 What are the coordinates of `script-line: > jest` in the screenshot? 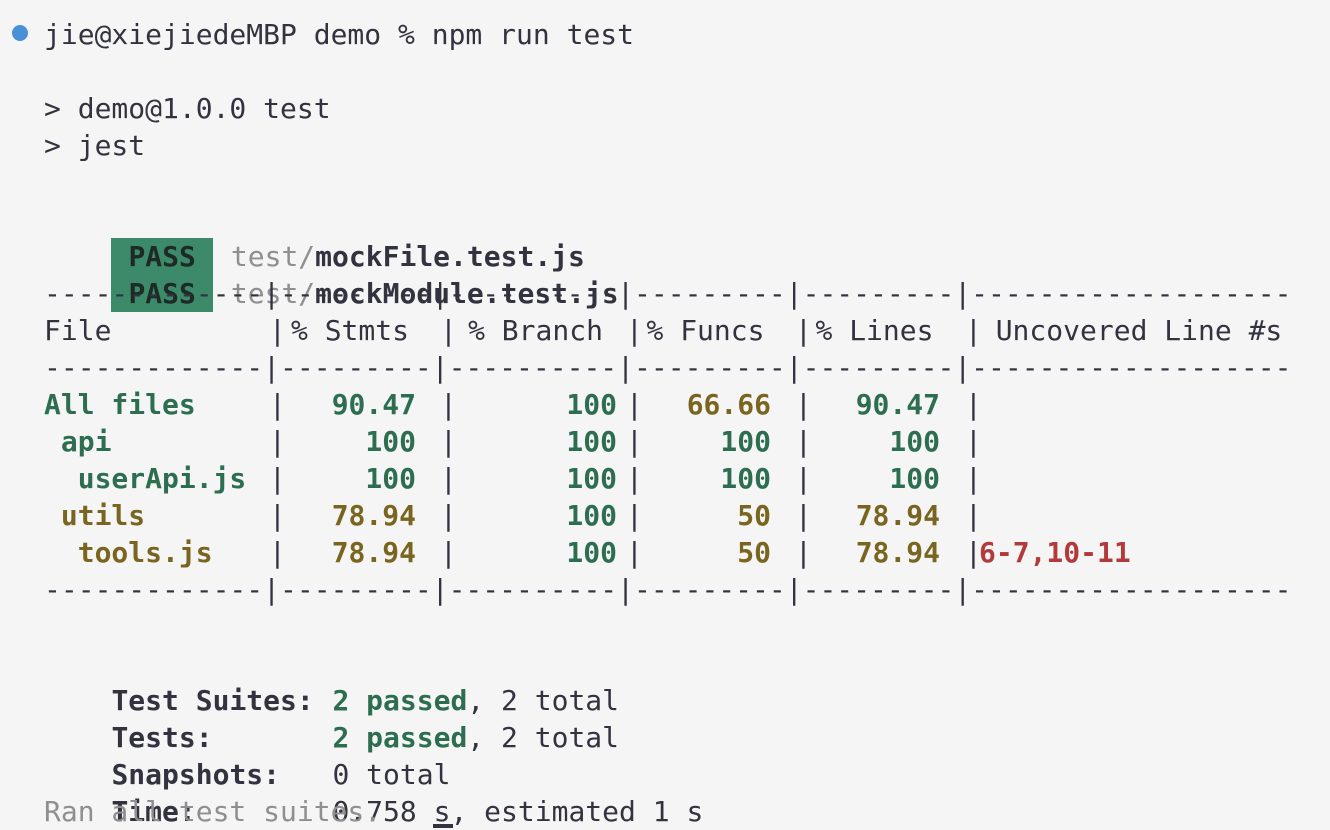 It's located at (95, 145).